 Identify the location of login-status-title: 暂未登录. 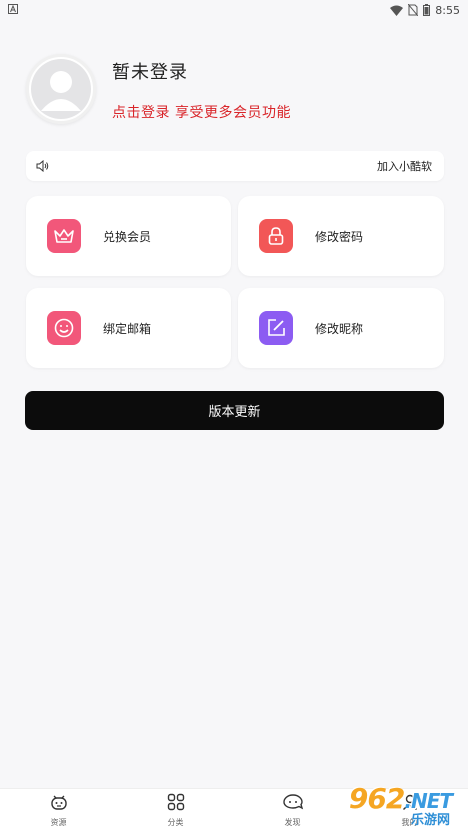
(201, 71).